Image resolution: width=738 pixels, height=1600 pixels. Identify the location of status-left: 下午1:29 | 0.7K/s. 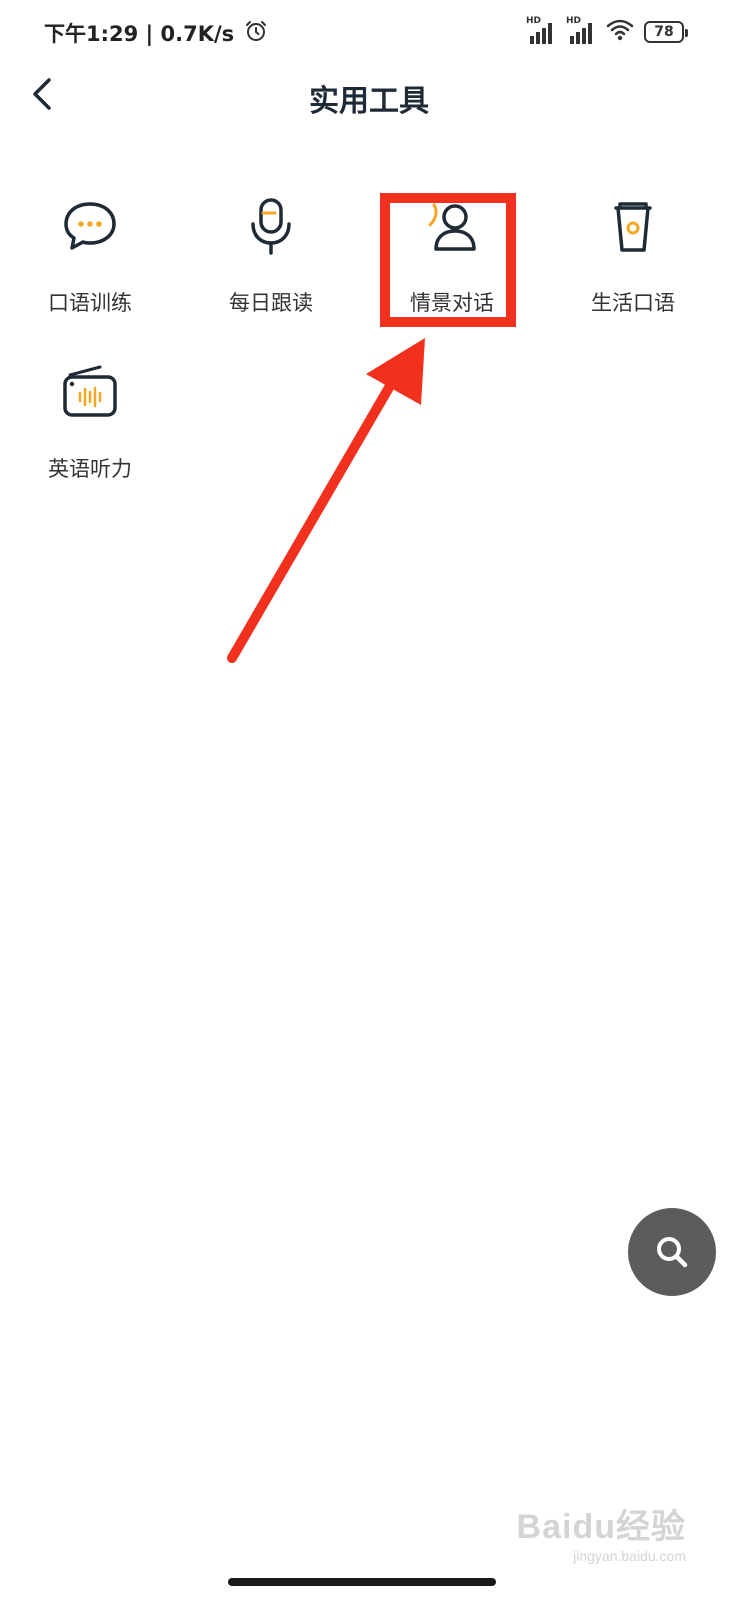
(156, 33).